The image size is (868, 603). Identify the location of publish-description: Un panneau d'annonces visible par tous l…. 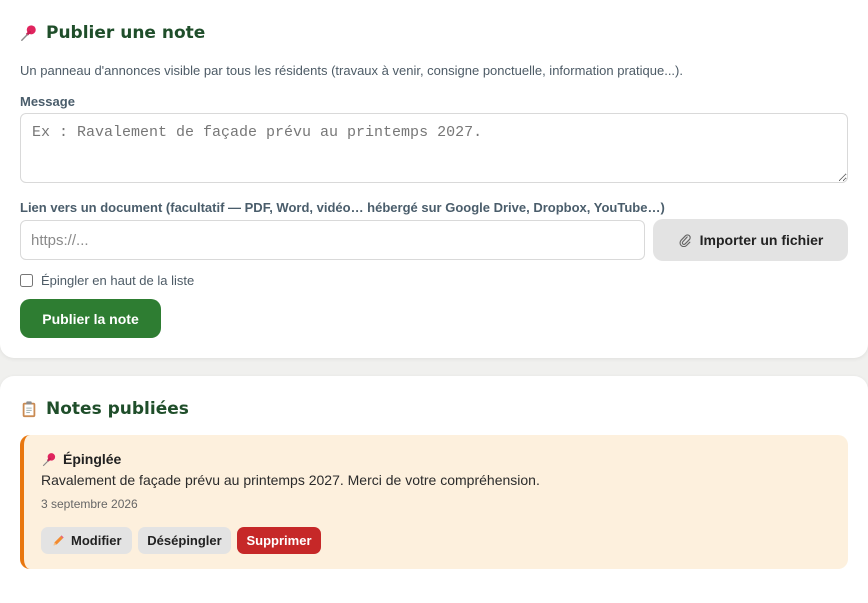
(351, 70).